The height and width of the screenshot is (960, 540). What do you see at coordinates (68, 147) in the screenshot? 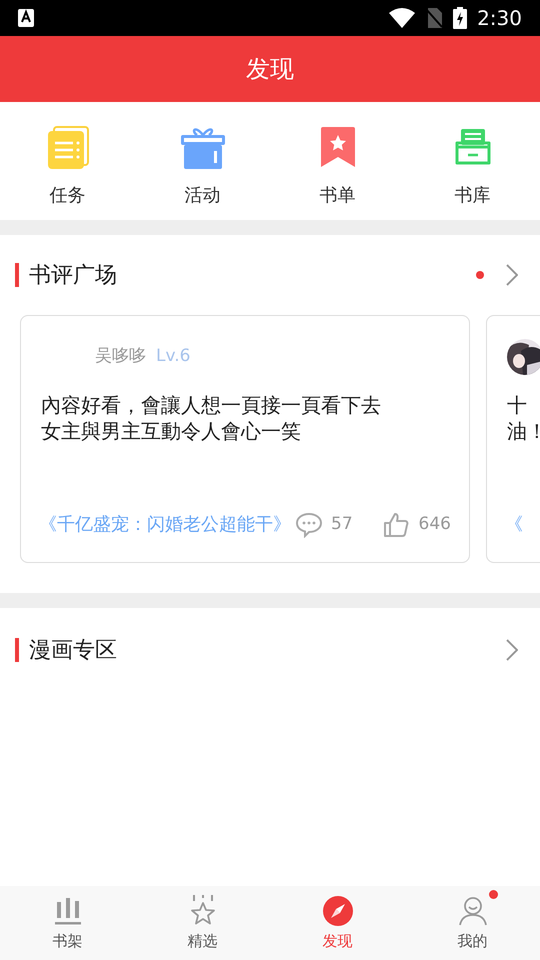
I see `document-stack-icon` at bounding box center [68, 147].